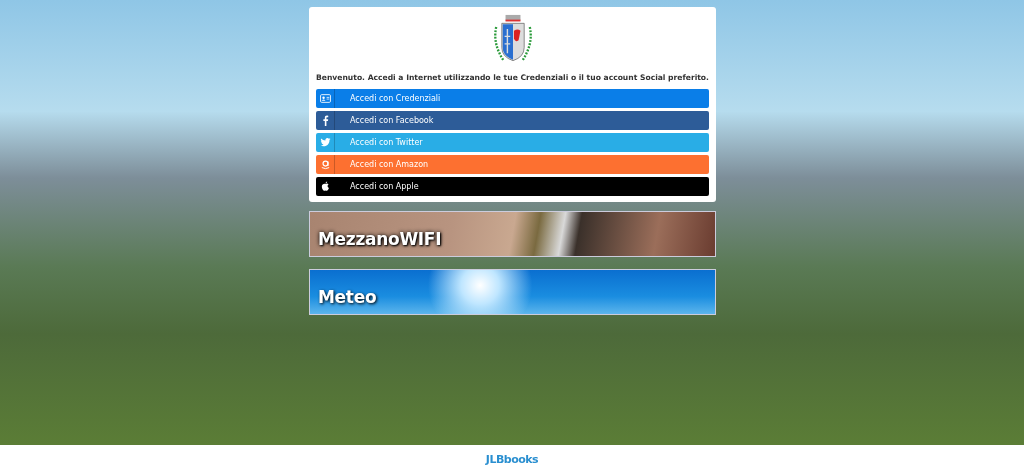 The height and width of the screenshot is (473, 1024). Describe the element at coordinates (512, 120) in the screenshot. I see `login-button: Accedi con Facebook` at that location.